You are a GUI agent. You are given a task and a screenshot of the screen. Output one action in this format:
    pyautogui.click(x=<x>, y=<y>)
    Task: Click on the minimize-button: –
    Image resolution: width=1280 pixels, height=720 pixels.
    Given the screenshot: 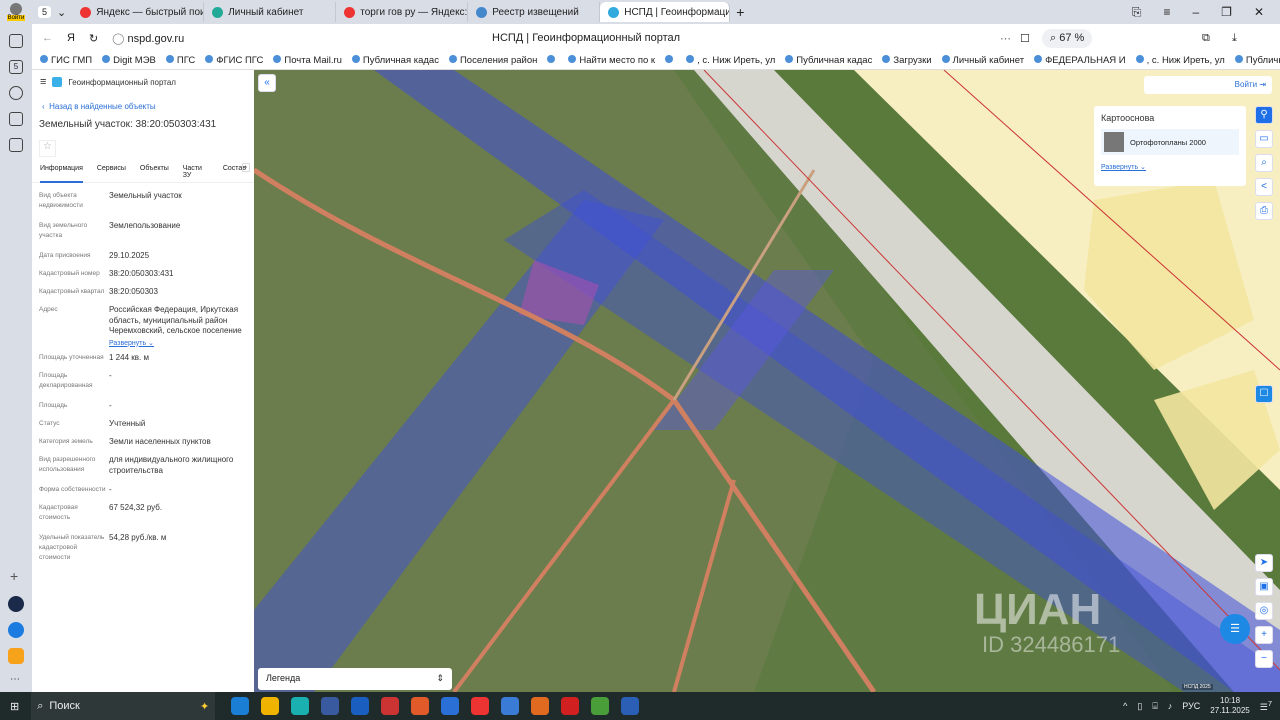 What is the action you would take?
    pyautogui.click(x=1195, y=12)
    